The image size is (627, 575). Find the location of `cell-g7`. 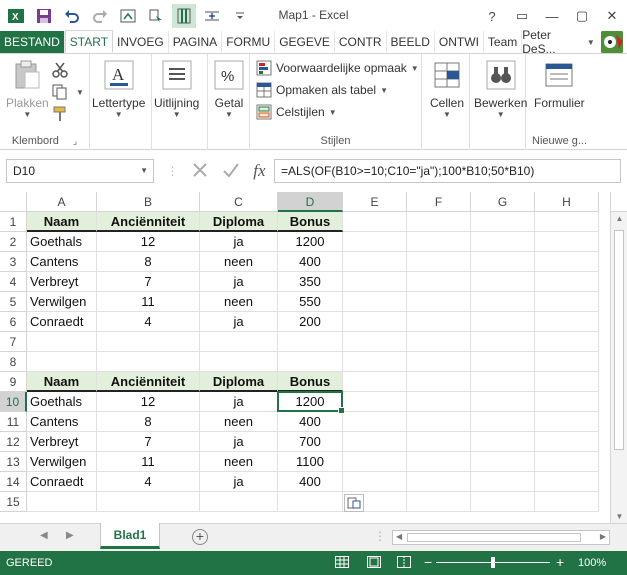

cell-g7 is located at coordinates (503, 342).